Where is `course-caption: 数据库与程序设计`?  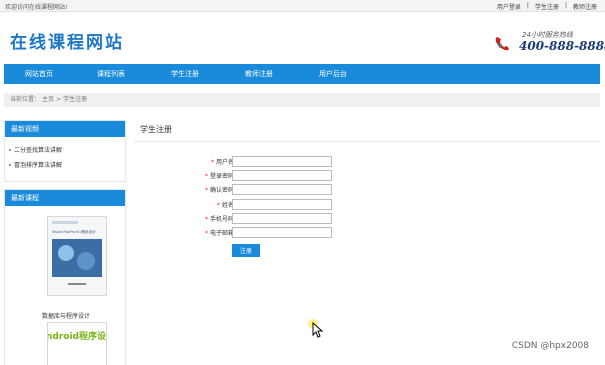 course-caption: 数据库与程序设计 is located at coordinates (66, 315).